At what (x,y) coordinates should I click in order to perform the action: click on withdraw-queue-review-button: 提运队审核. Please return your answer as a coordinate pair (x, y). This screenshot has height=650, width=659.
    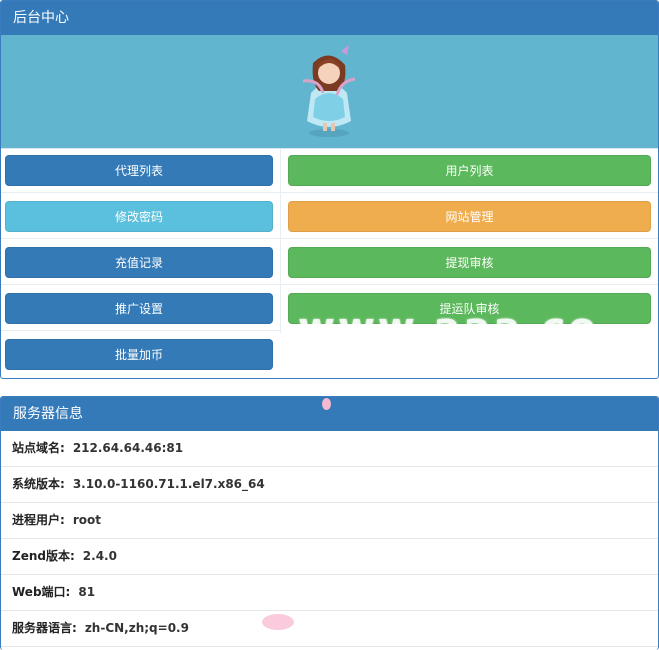
    Looking at the image, I should click on (469, 308).